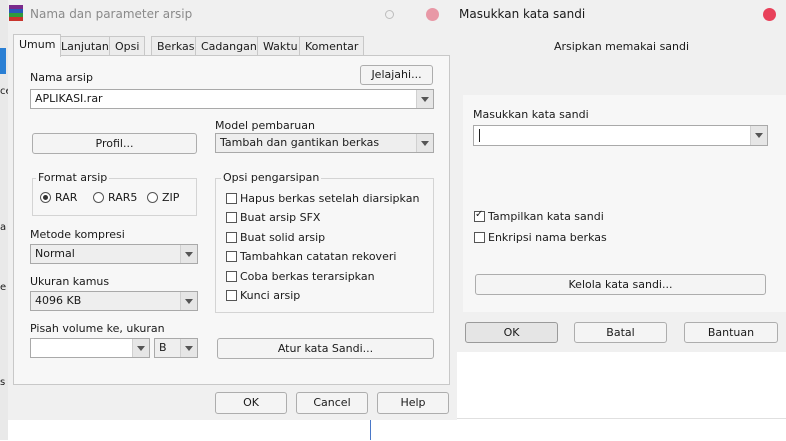 This screenshot has width=786, height=441. Describe the element at coordinates (620, 135) in the screenshot. I see `password-input` at that location.